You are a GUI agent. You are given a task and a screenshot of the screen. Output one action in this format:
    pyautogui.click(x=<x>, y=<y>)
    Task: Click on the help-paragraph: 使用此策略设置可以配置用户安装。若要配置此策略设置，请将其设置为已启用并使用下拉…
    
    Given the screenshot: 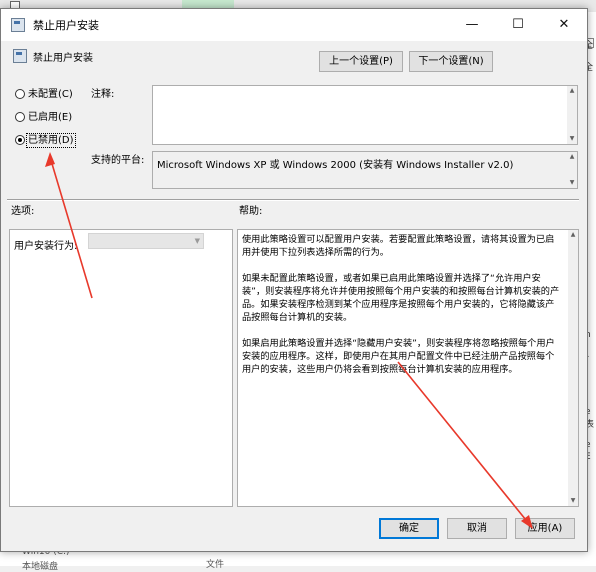 What is the action you would take?
    pyautogui.click(x=398, y=246)
    